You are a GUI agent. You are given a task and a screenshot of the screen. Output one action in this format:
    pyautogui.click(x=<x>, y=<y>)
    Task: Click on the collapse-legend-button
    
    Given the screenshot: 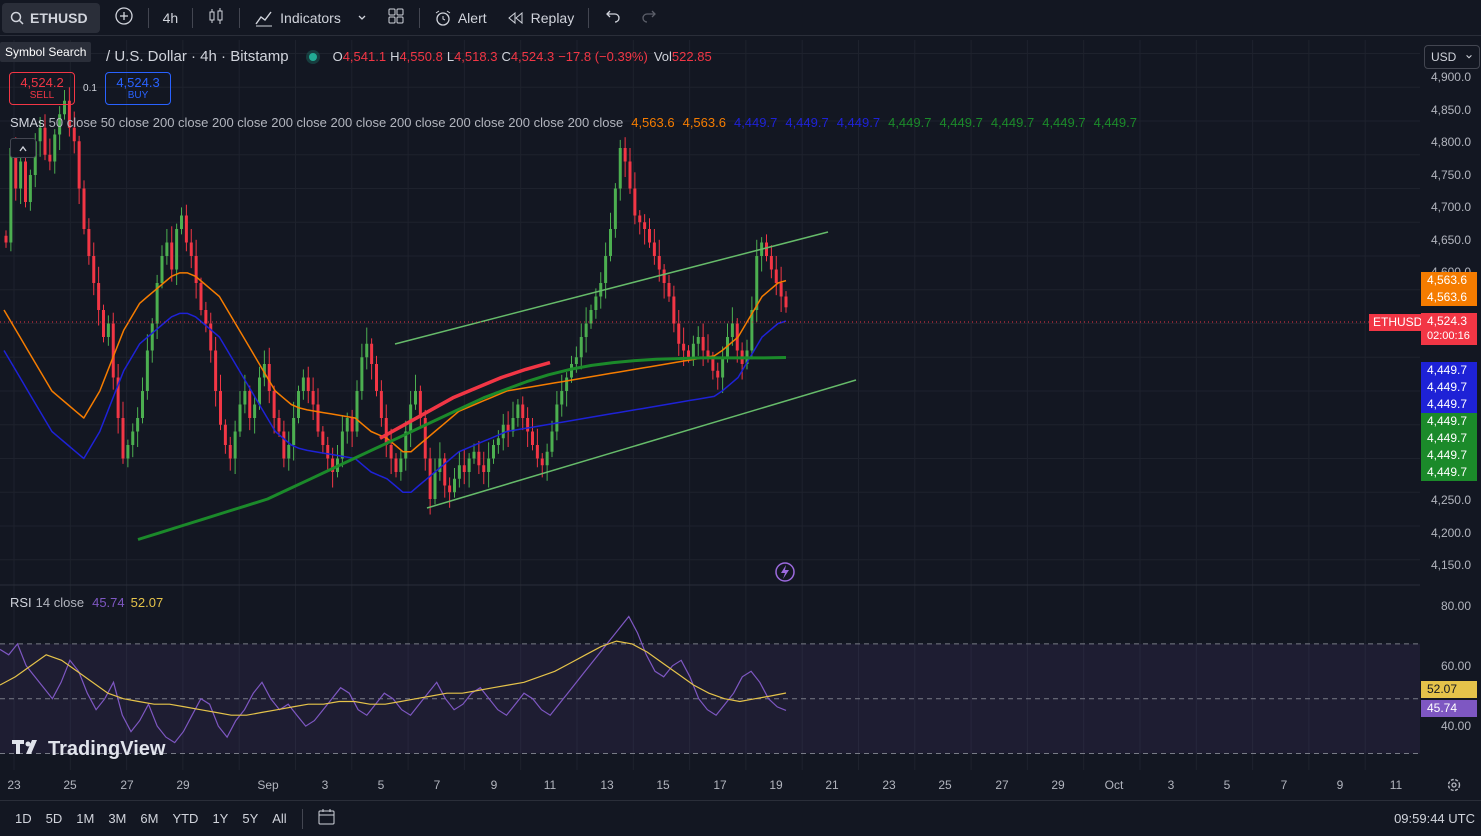 What is the action you would take?
    pyautogui.click(x=23, y=148)
    